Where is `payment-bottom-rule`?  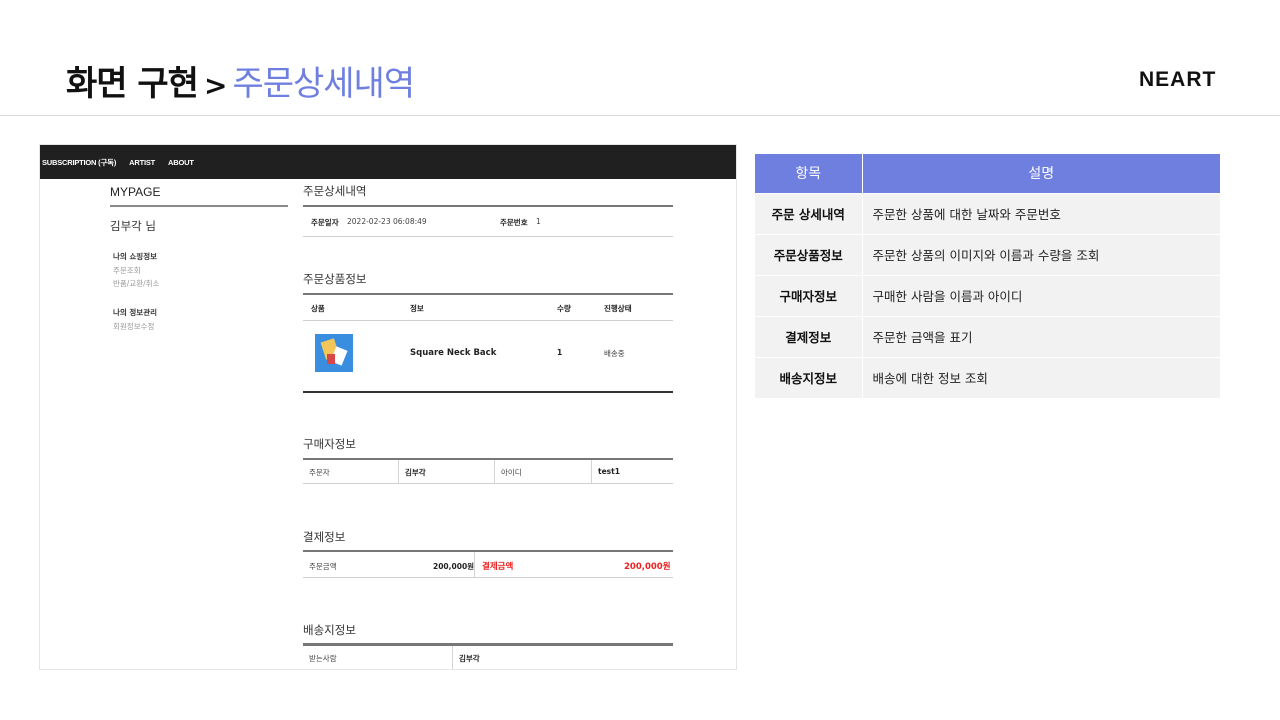 payment-bottom-rule is located at coordinates (488, 577).